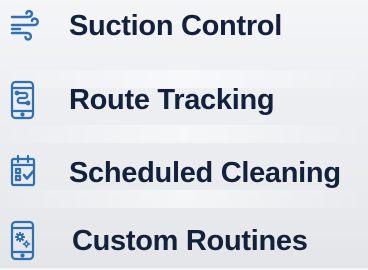  What do you see at coordinates (25, 240) in the screenshot?
I see `phone-gears-icon` at bounding box center [25, 240].